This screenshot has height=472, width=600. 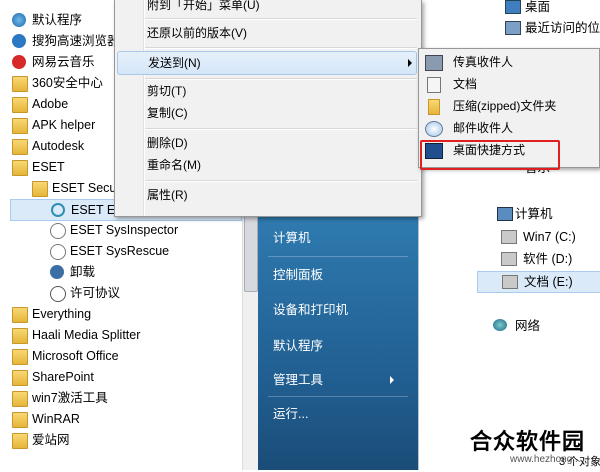 What do you see at coordinates (538, 282) in the screenshot?
I see `nav-item-drive-e: 文档 (E:)` at bounding box center [538, 282].